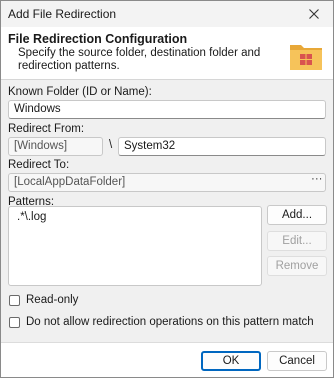 This screenshot has height=378, width=334. I want to click on read-only-label: Read-only, so click(52, 300).